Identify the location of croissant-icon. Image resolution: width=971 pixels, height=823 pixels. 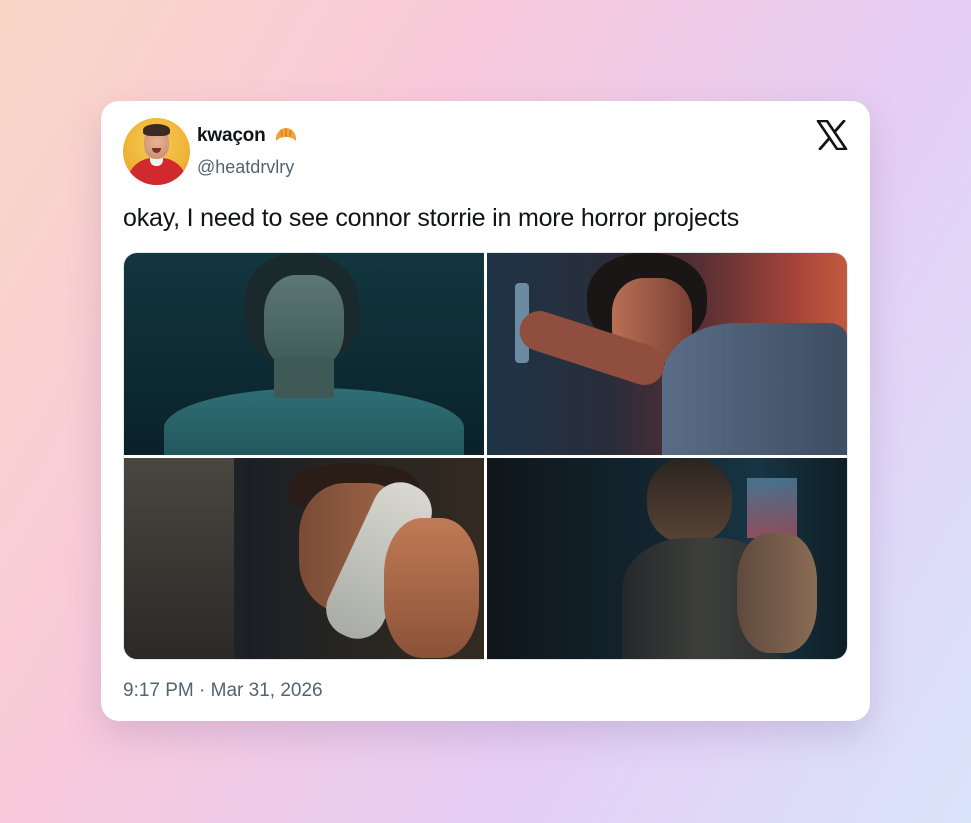
(286, 136).